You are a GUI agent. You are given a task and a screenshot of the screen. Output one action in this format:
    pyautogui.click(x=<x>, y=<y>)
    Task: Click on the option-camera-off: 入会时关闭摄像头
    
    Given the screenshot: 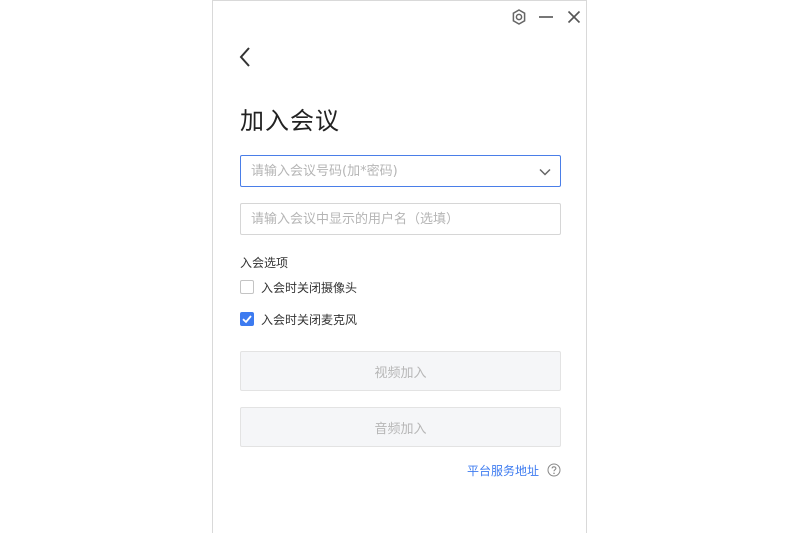 What is the action you would take?
    pyautogui.click(x=298, y=287)
    